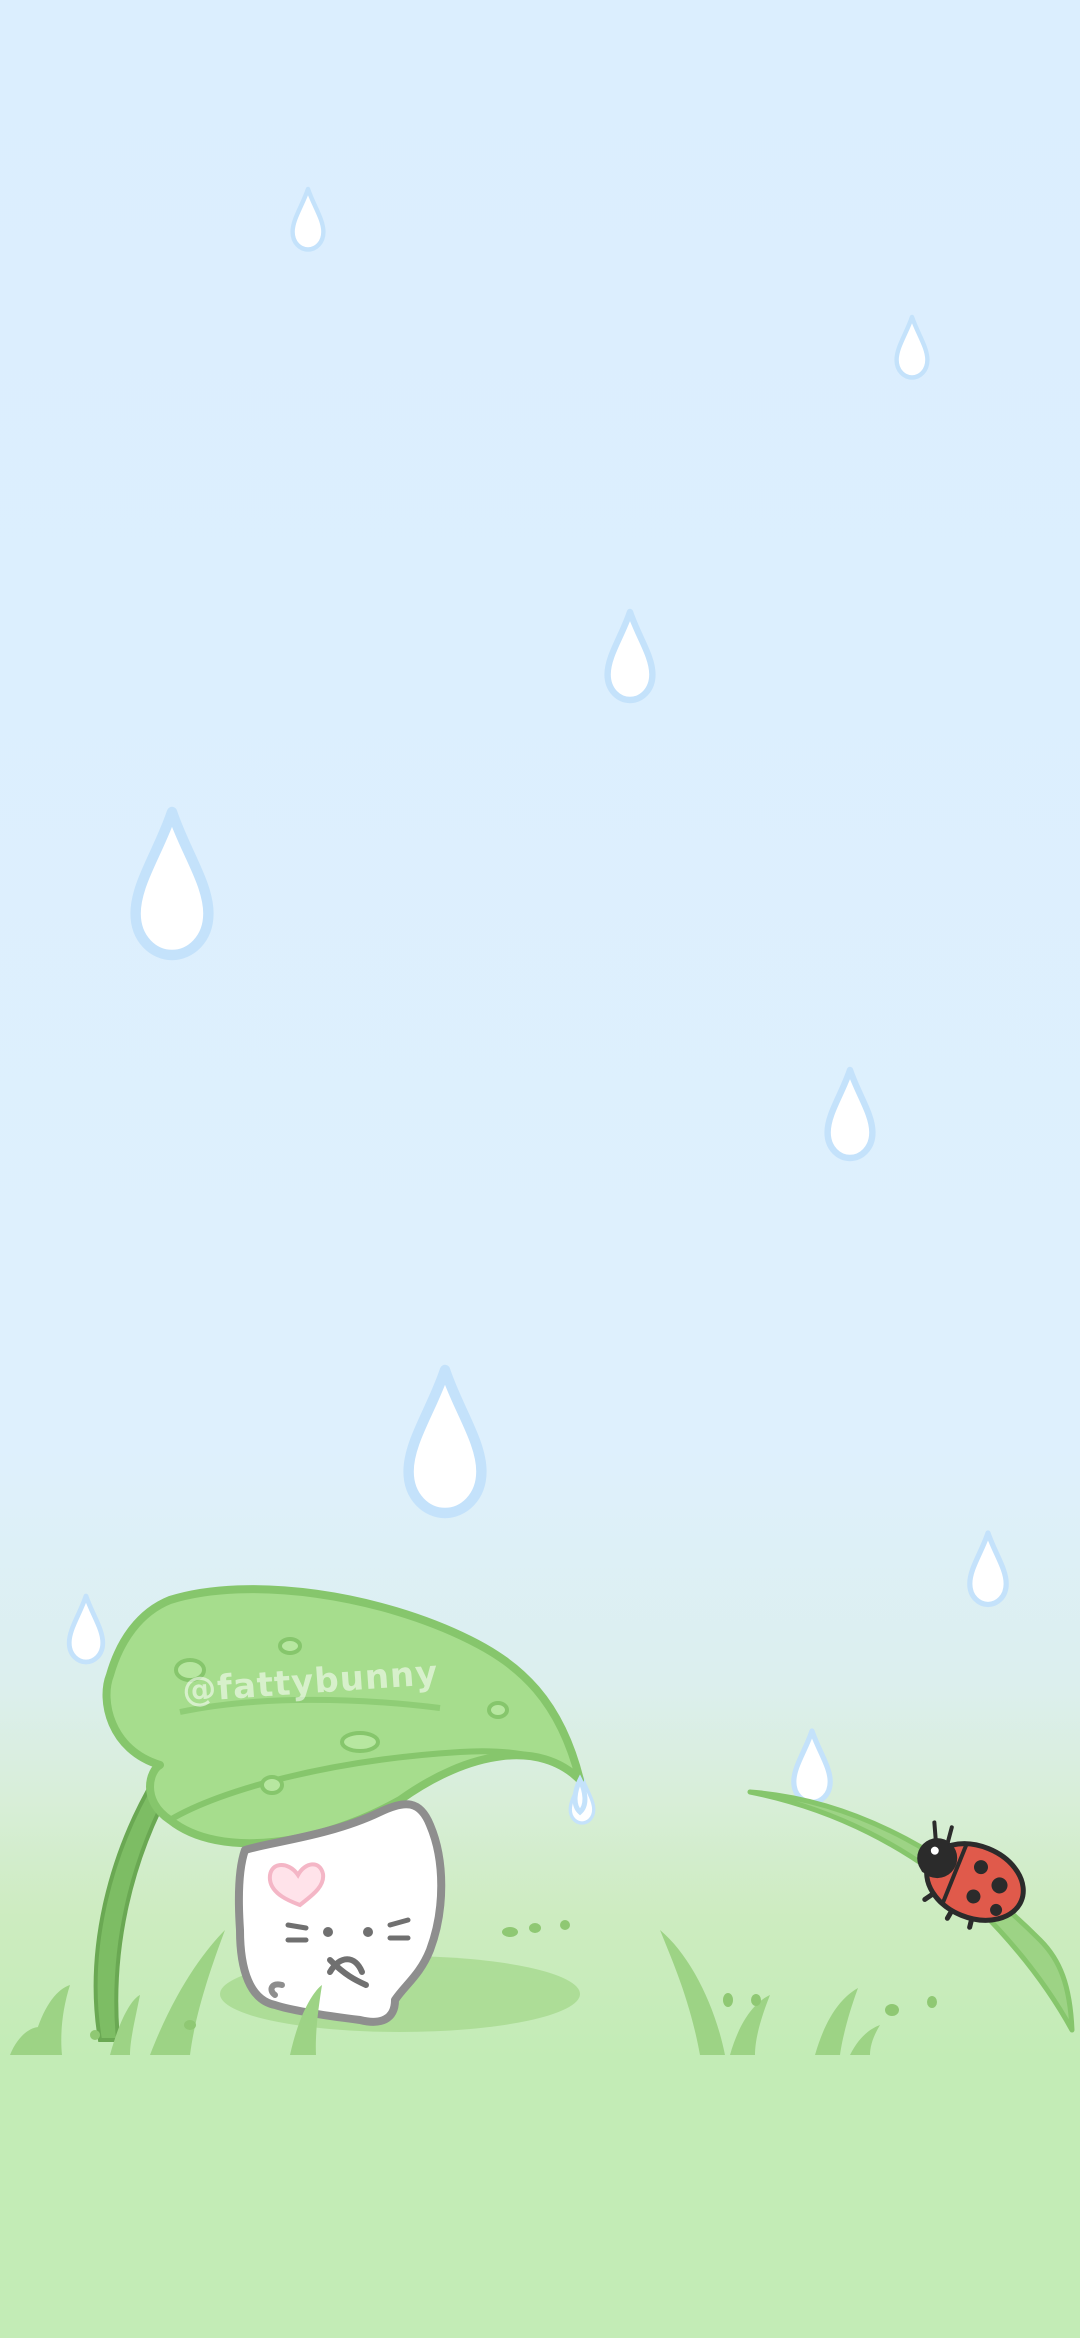 The height and width of the screenshot is (2338, 1080). Describe the element at coordinates (345, 1716) in the screenshot. I see `leaf-umbrella` at that location.